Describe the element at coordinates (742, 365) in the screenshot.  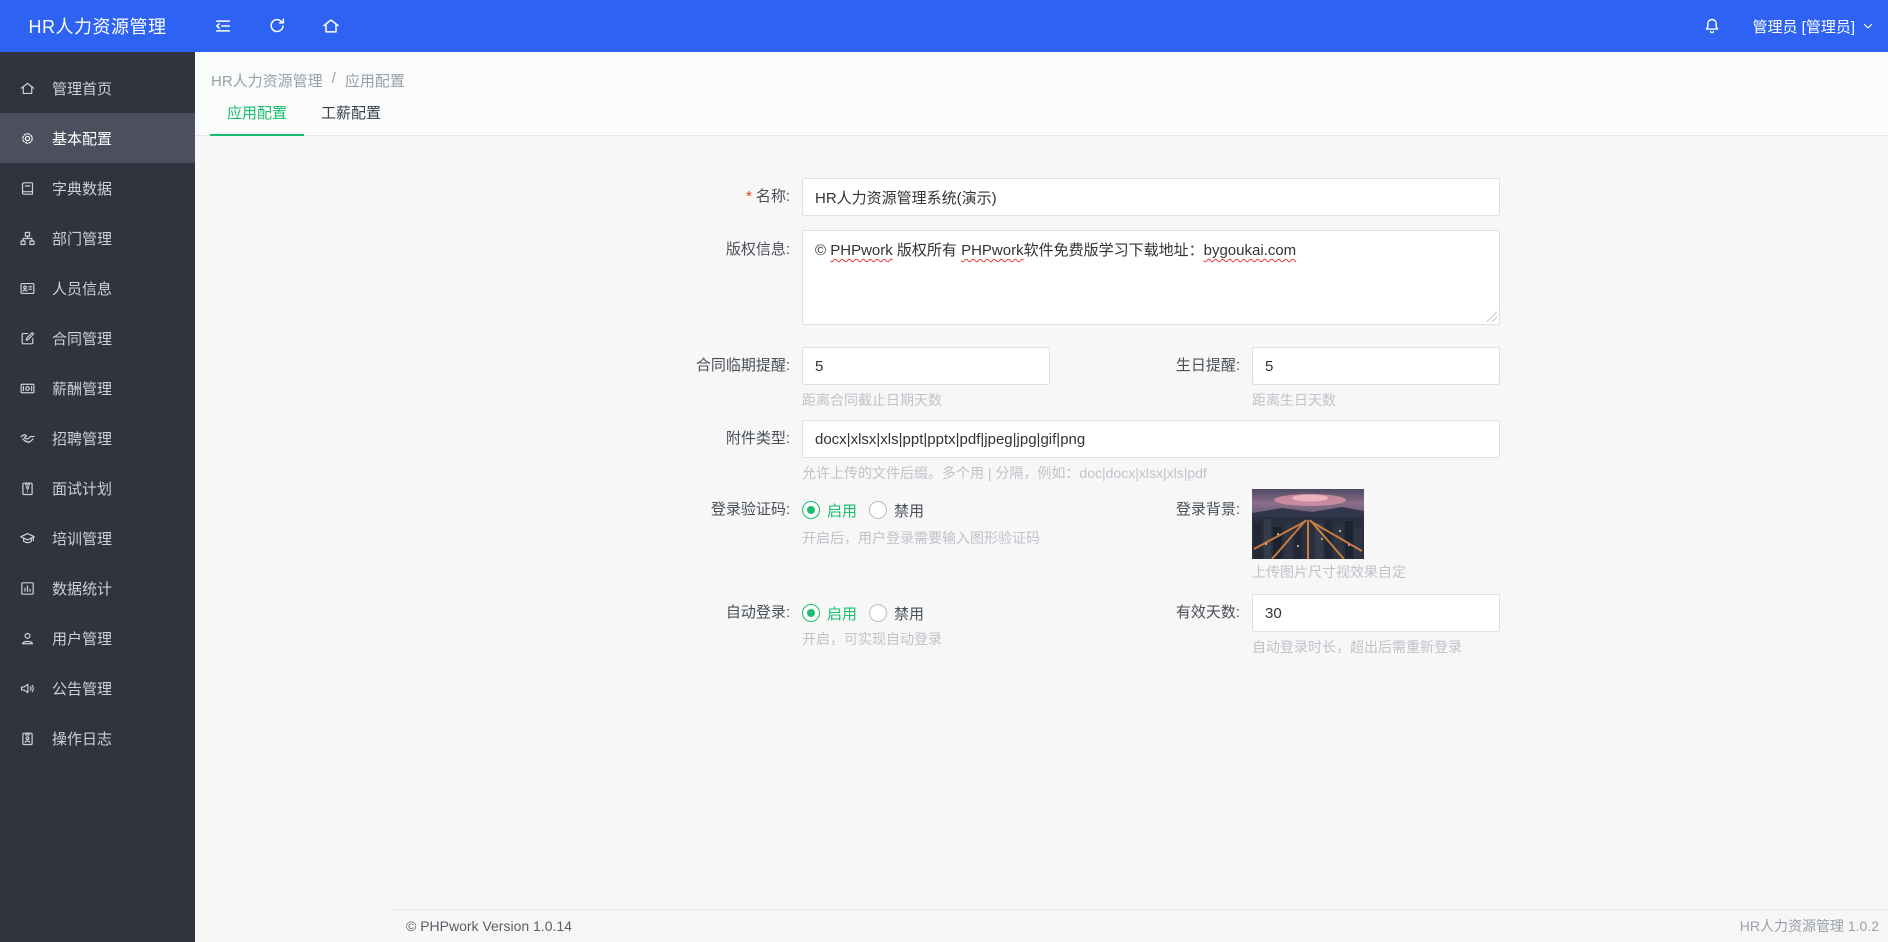
I see `contract-reminder-label: 合同临期提醒:` at that location.